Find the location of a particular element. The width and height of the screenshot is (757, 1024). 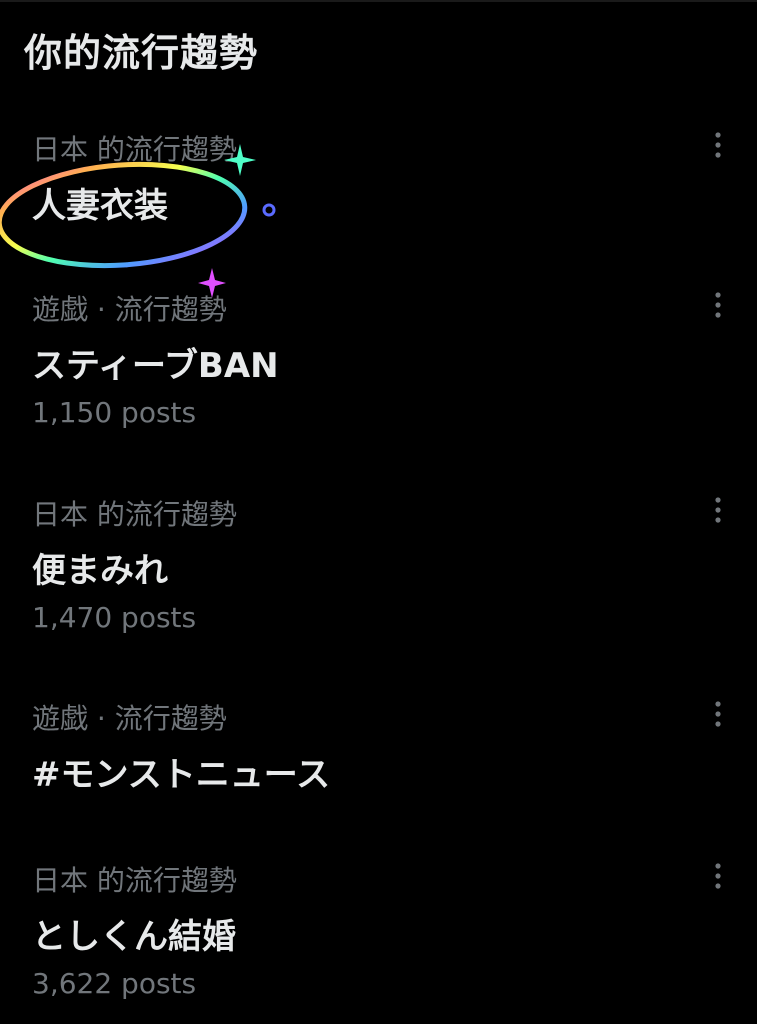

trend-name: としくん結婚 is located at coordinates (134, 933).